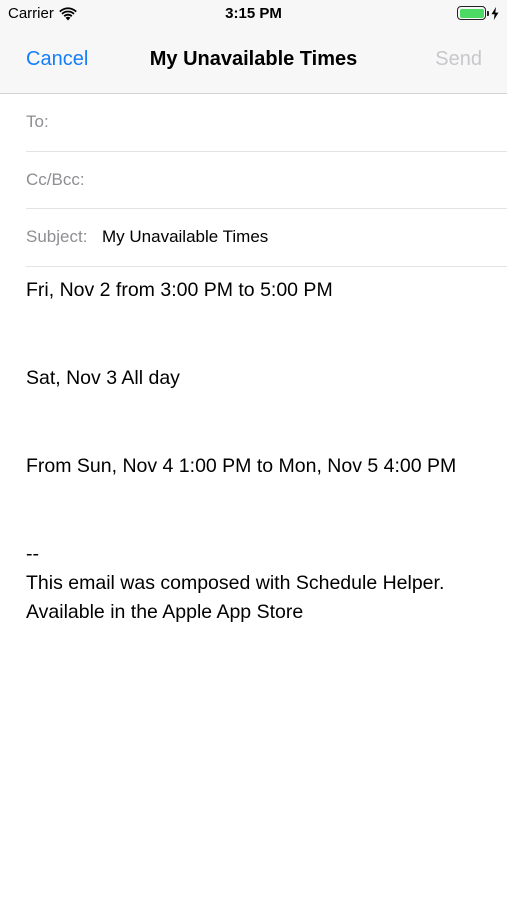  I want to click on charging-bolt-icon, so click(495, 13).